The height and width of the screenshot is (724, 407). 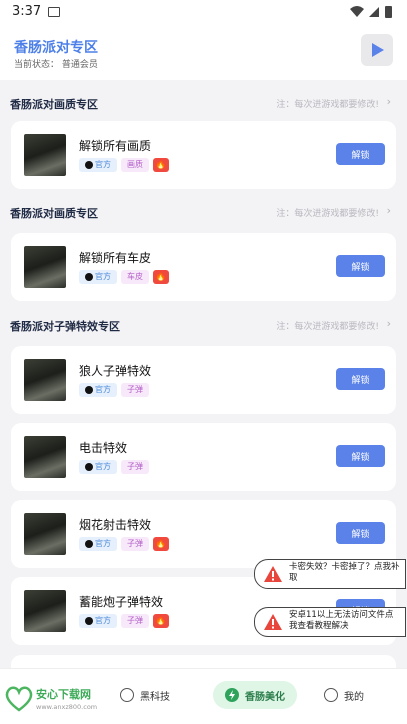 I want to click on signal-icon, so click(x=374, y=12).